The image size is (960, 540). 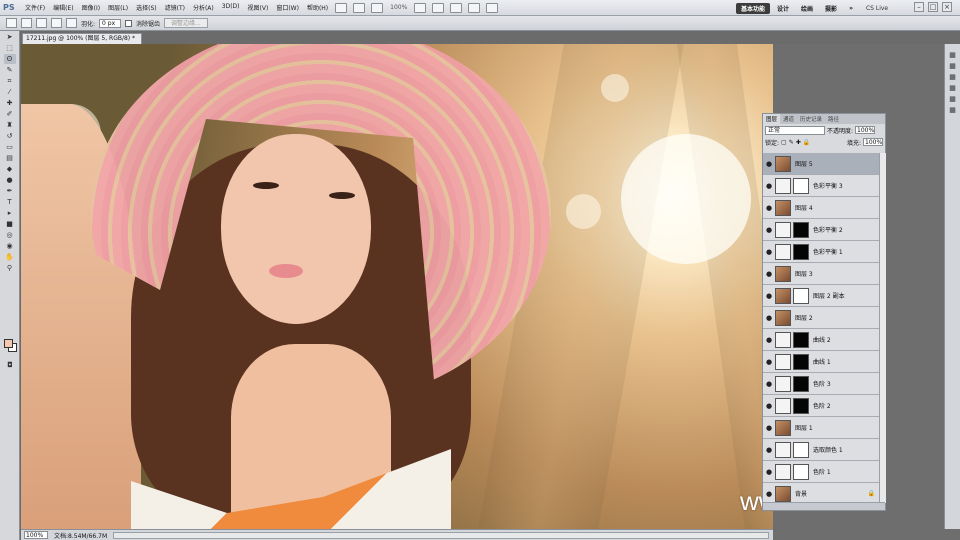 What do you see at coordinates (10, 81) in the screenshot?
I see `crop-tool-icon: ⌗` at bounding box center [10, 81].